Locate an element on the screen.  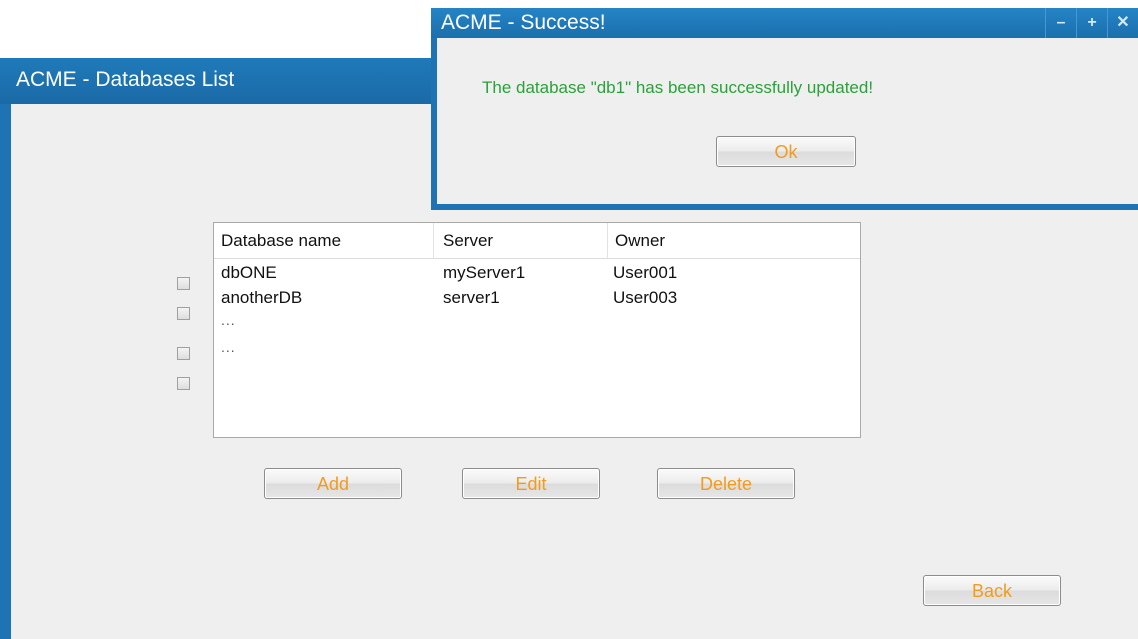
column-header-server: Server is located at coordinates (522, 240).